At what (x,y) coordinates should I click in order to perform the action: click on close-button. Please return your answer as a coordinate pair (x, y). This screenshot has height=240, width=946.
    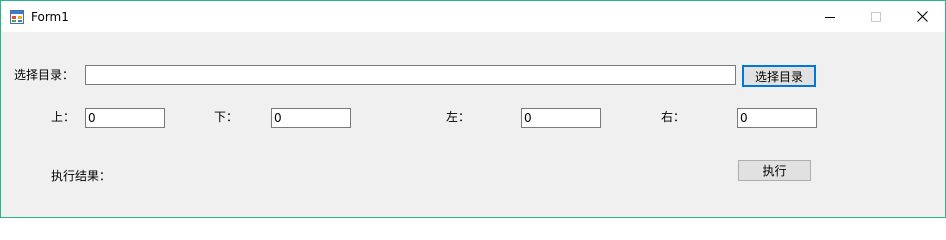
    Looking at the image, I should click on (922, 16).